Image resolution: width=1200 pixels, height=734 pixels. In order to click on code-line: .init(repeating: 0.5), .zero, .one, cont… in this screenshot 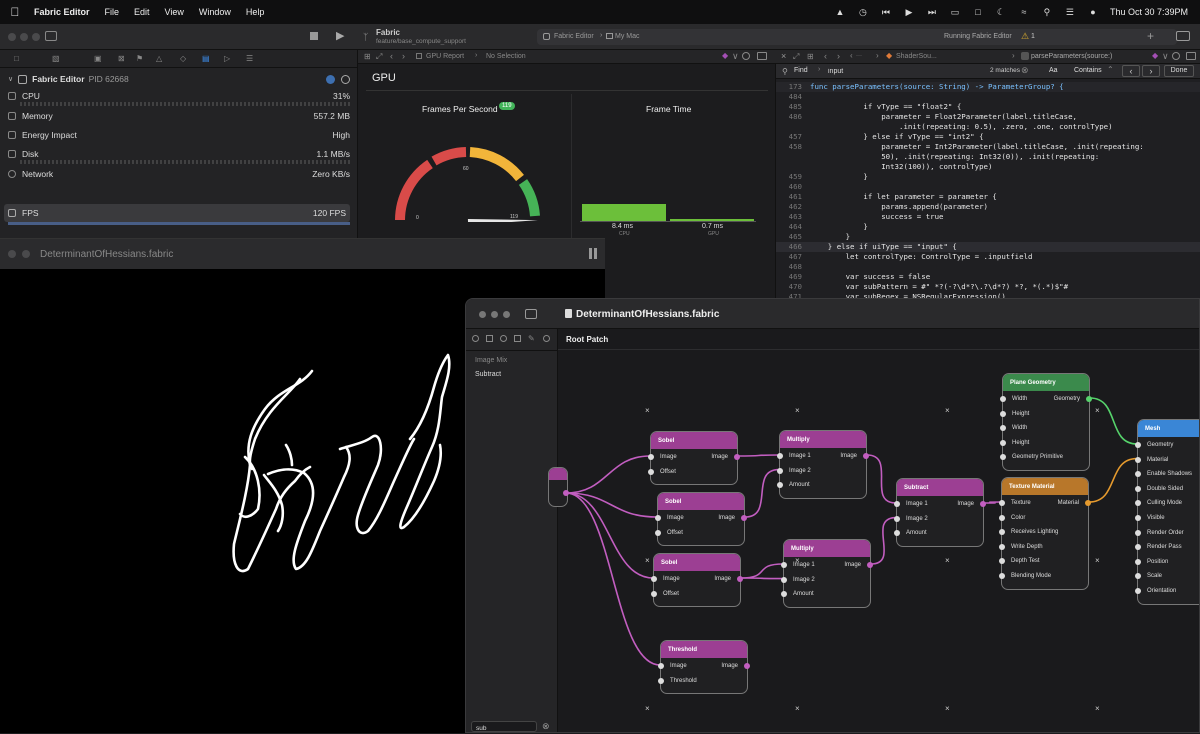, I will do `click(988, 127)`.